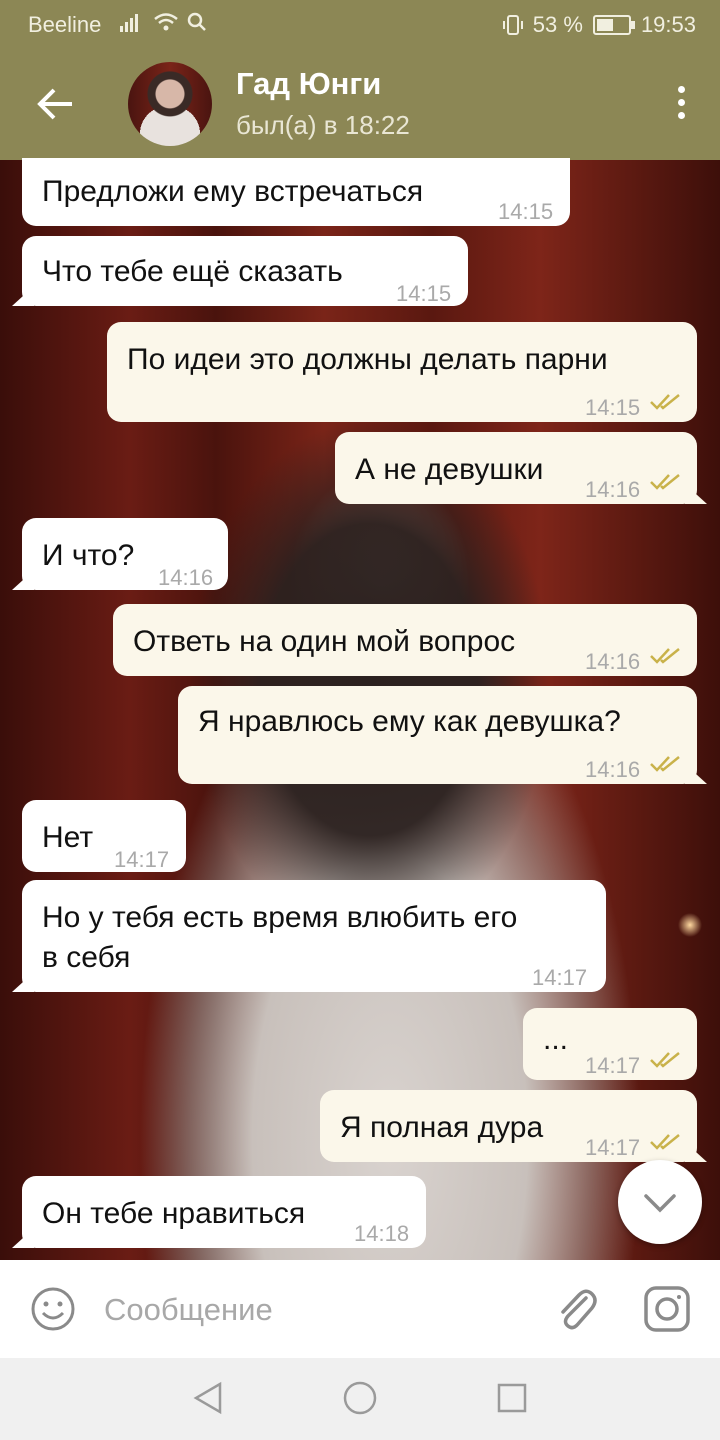 This screenshot has height=1440, width=720. I want to click on message-incoming: Что тебе ещё сказать 14:15, so click(245, 271).